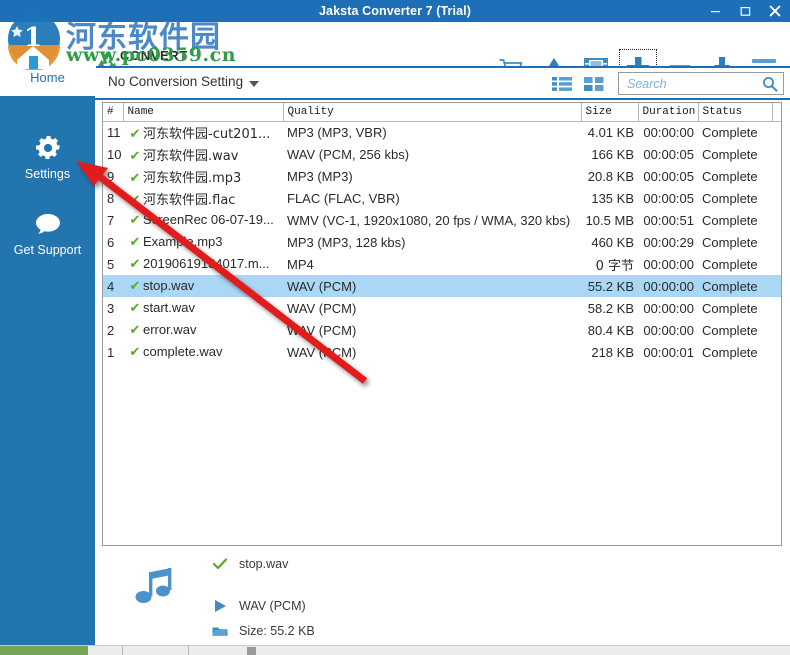  What do you see at coordinates (690, 83) in the screenshot?
I see `search-input` at bounding box center [690, 83].